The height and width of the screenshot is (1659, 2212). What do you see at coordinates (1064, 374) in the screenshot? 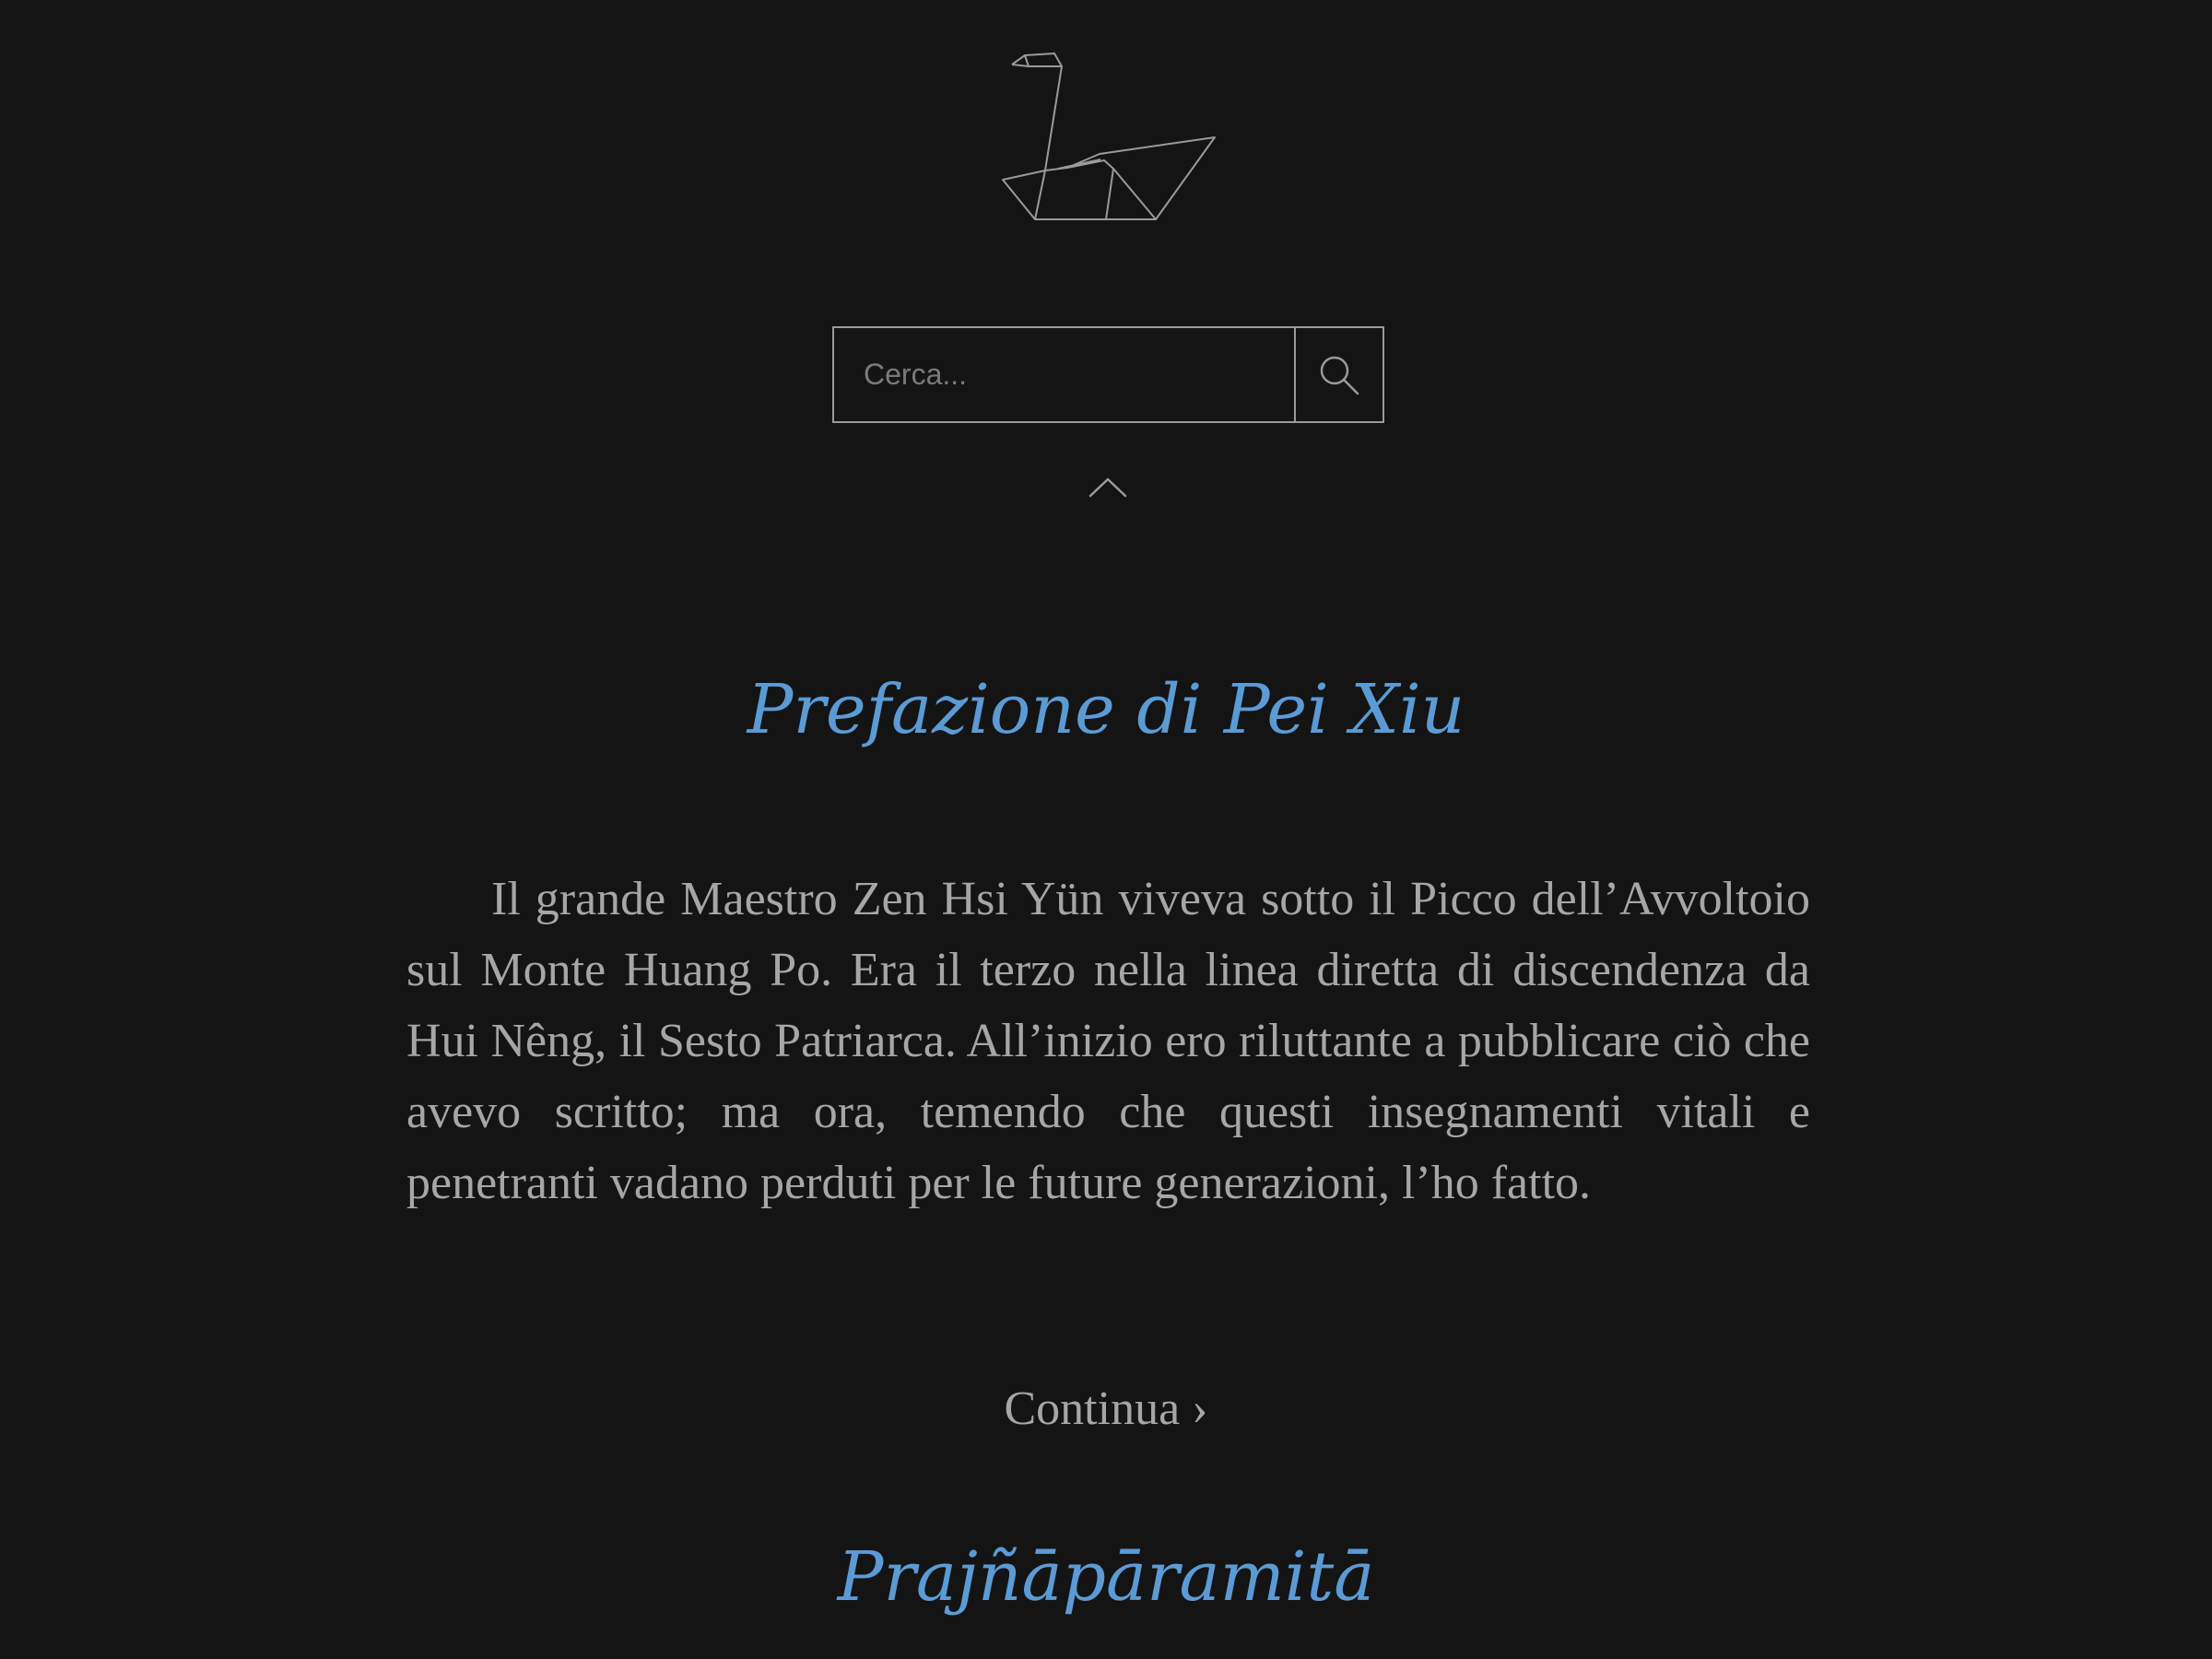
I see `search-input` at bounding box center [1064, 374].